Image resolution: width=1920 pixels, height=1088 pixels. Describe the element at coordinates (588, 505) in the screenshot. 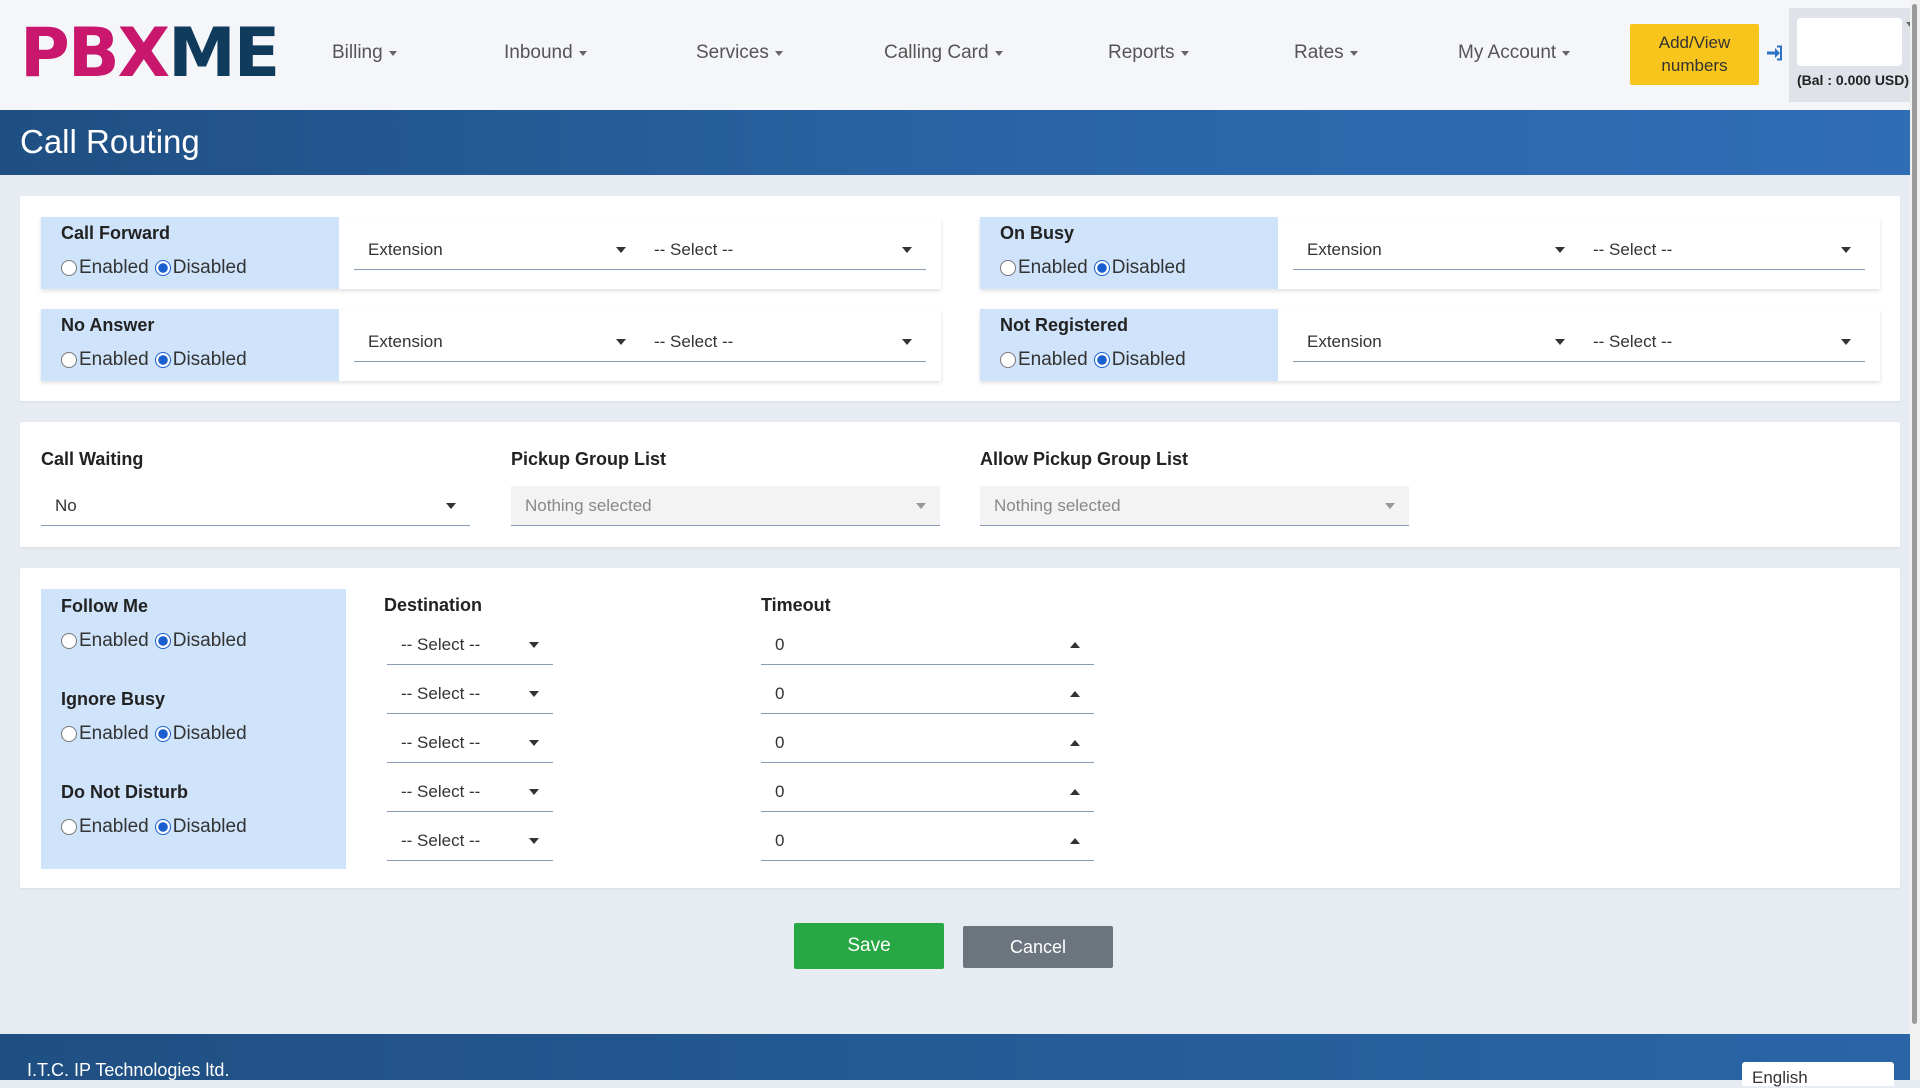

I see `pickup-group-list-value: Nothing selected` at that location.